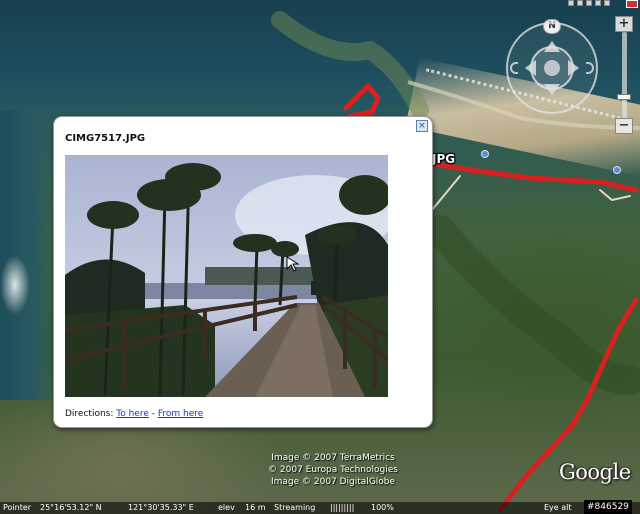  I want to click on rotate-left-icon, so click(514, 68).